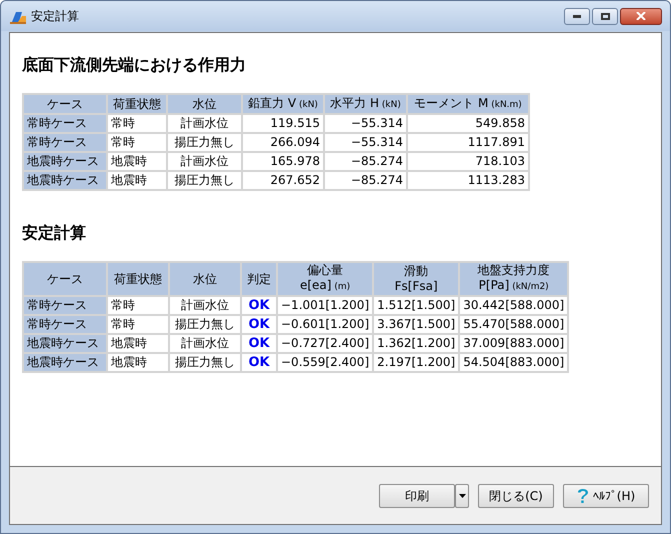 Image resolution: width=671 pixels, height=534 pixels. What do you see at coordinates (468, 123) in the screenshot?
I see `table-cell: 549.858` at bounding box center [468, 123].